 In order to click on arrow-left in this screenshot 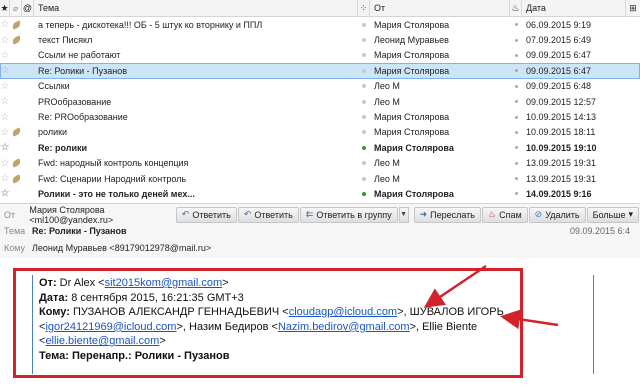, I will do `click(529, 319)`.